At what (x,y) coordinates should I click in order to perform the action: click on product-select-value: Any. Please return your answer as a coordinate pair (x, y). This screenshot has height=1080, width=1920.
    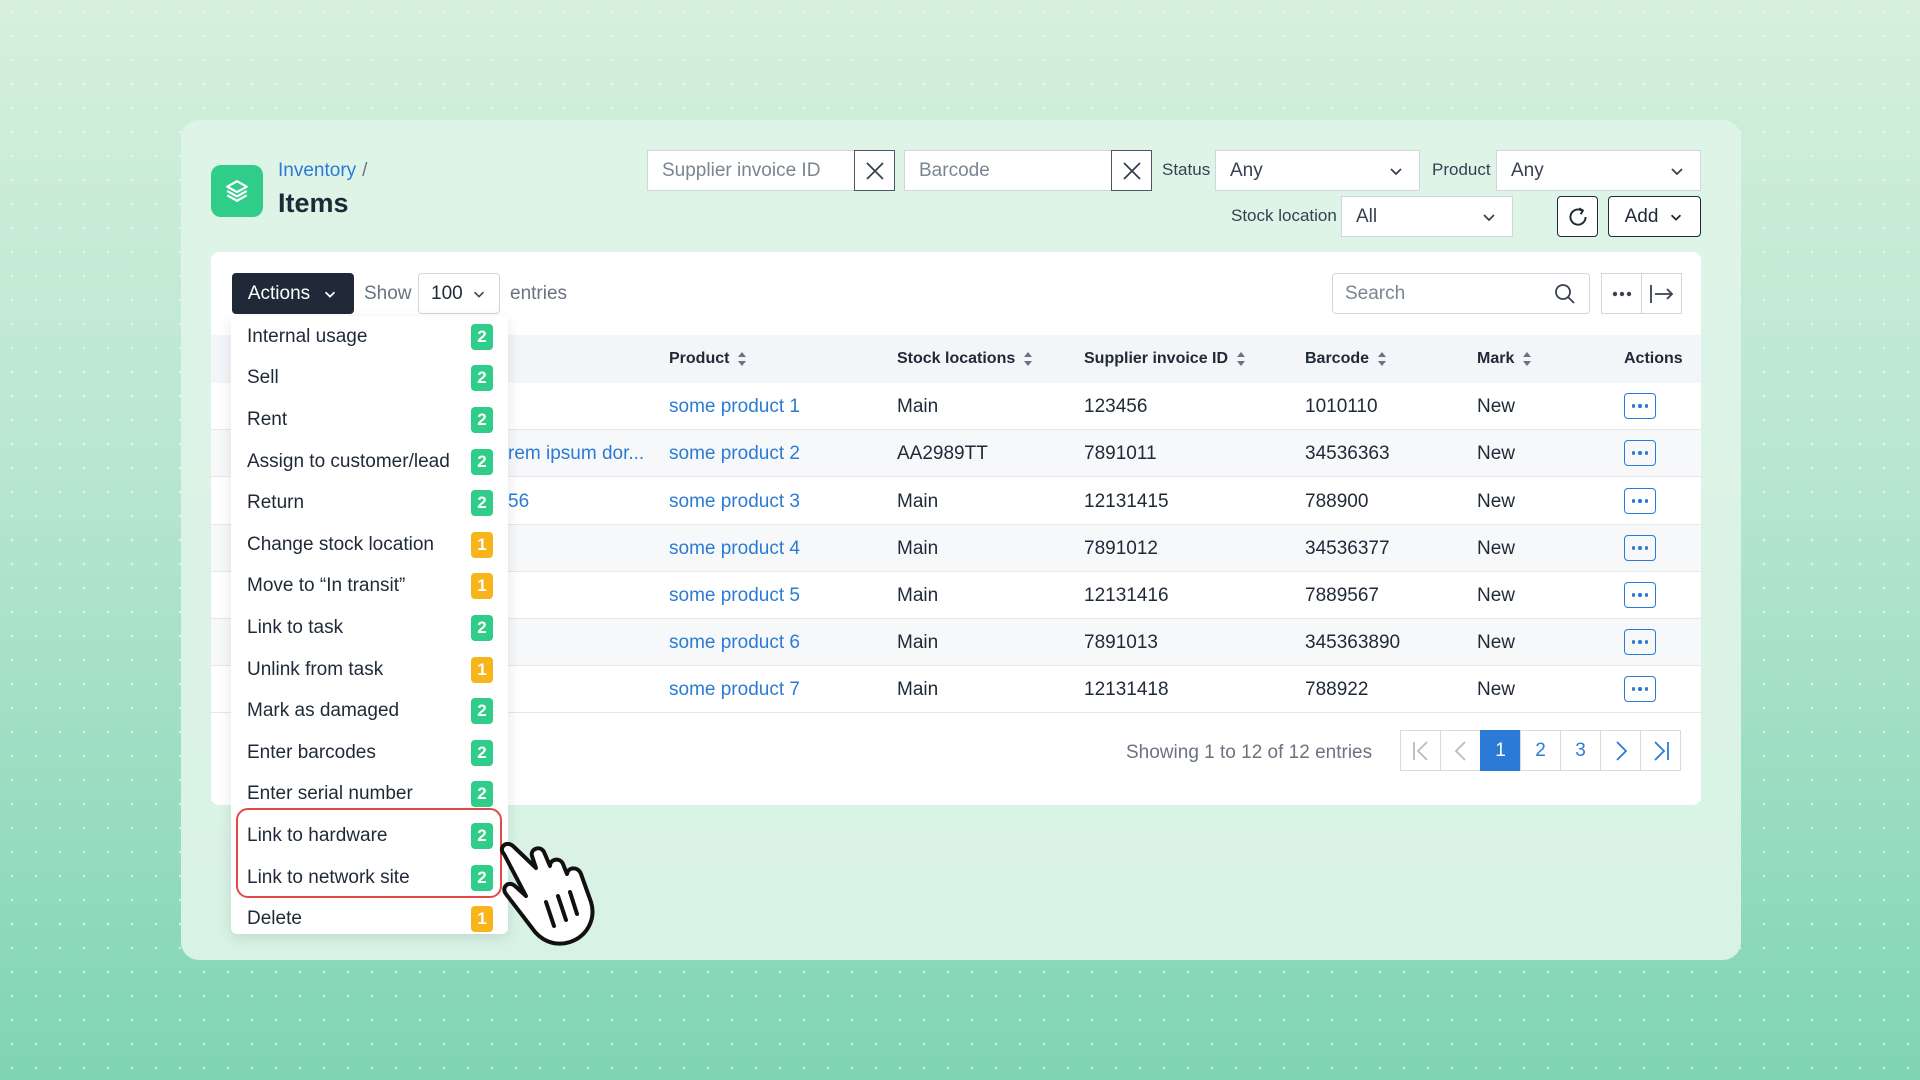
    Looking at the image, I should click on (1527, 170).